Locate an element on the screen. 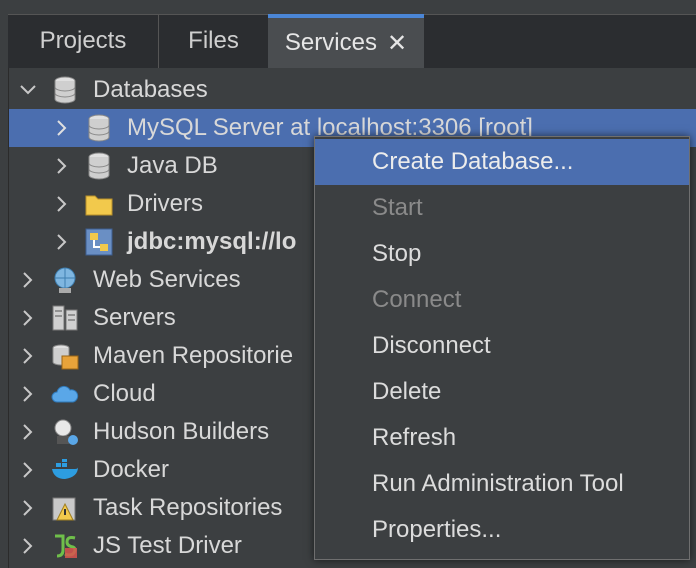 Image resolution: width=696 pixels, height=568 pixels. servers-icon is located at coordinates (65, 318).